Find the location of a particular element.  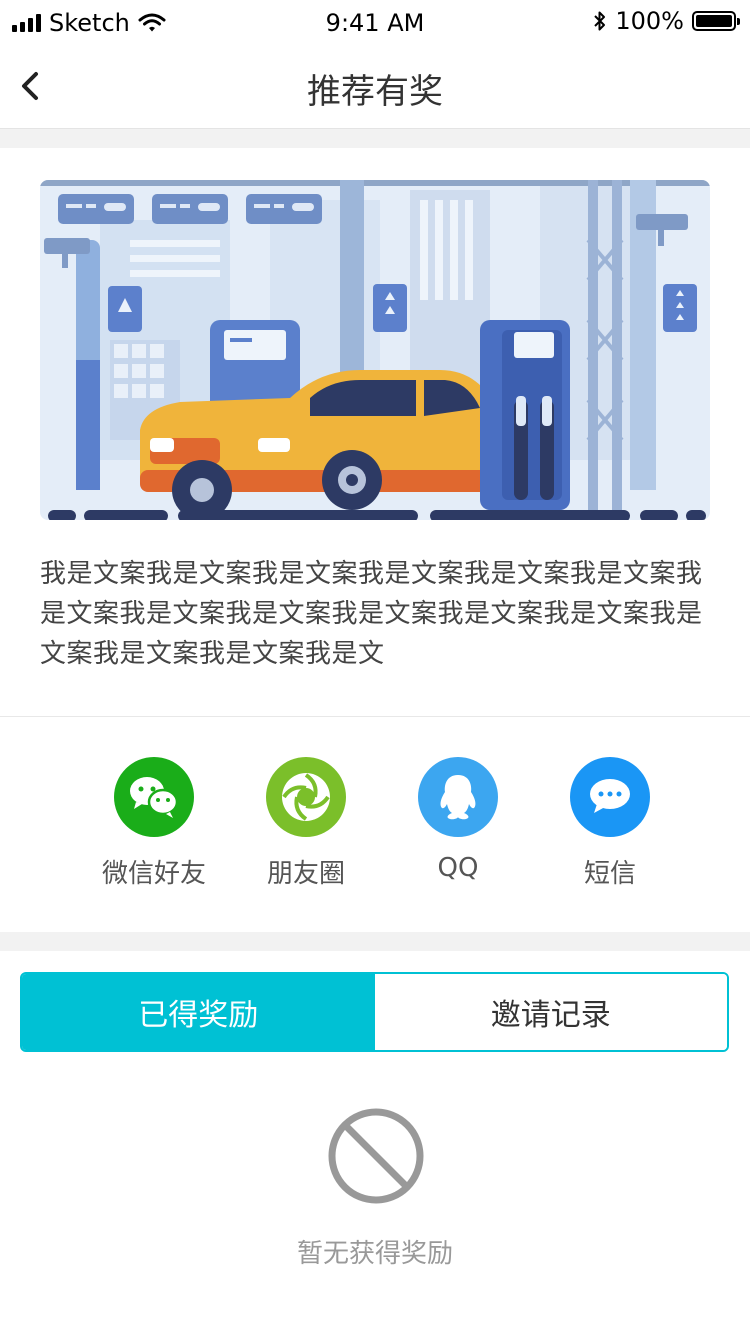

moments-icon is located at coordinates (306, 797).